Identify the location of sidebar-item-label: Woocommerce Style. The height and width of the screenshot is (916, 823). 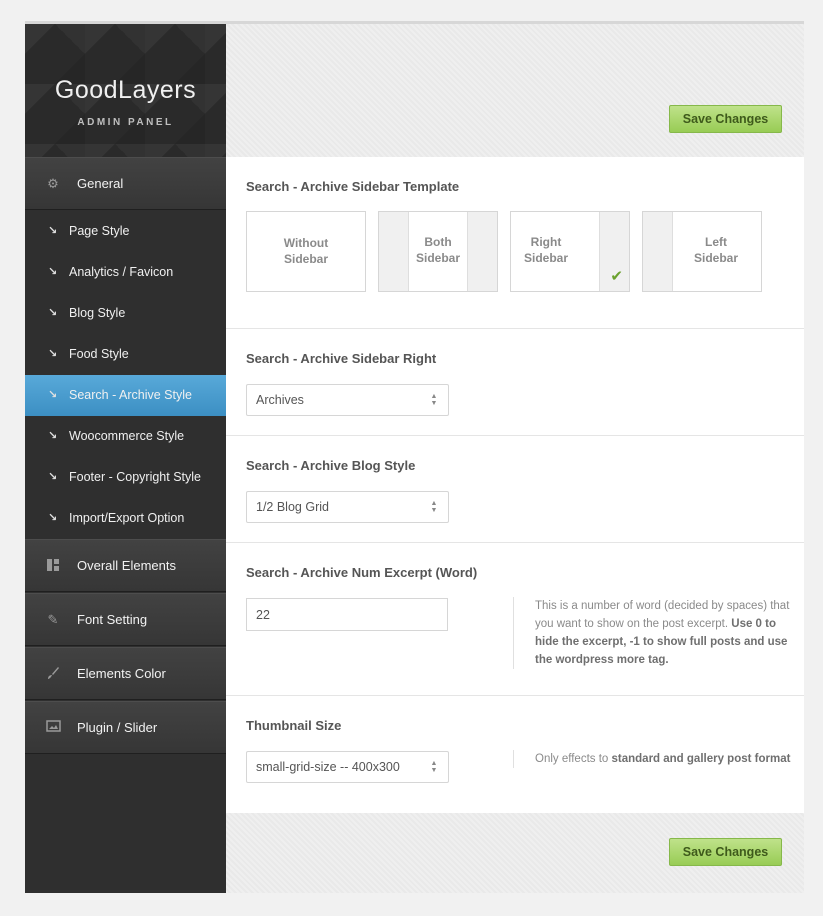
(127, 436).